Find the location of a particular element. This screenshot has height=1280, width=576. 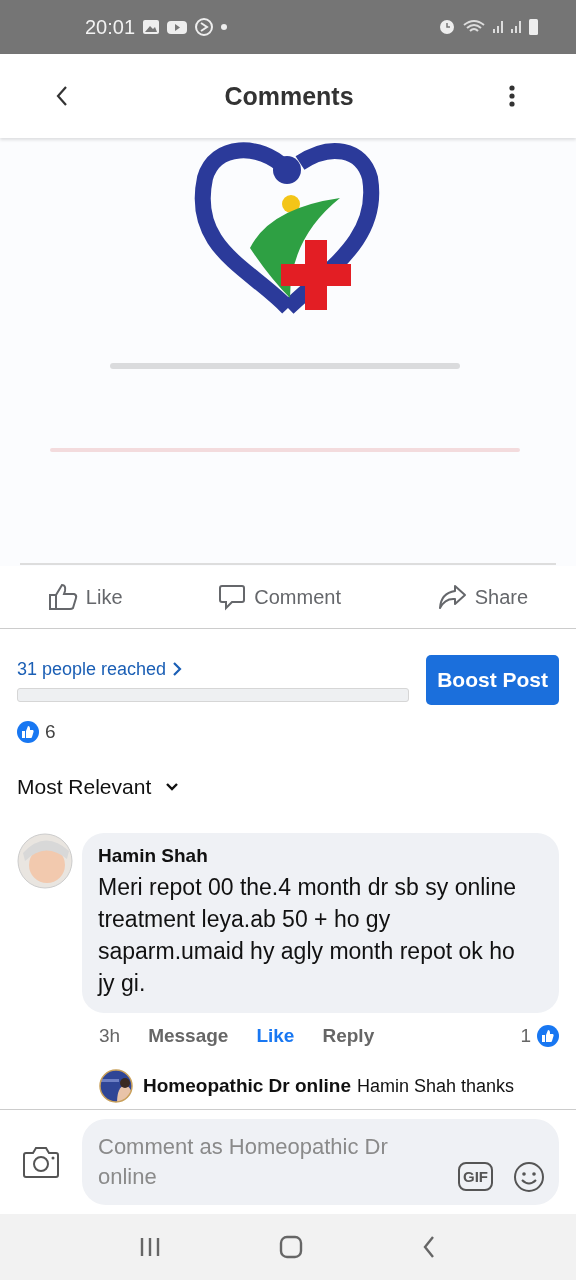

back-icon is located at coordinates (62, 96).